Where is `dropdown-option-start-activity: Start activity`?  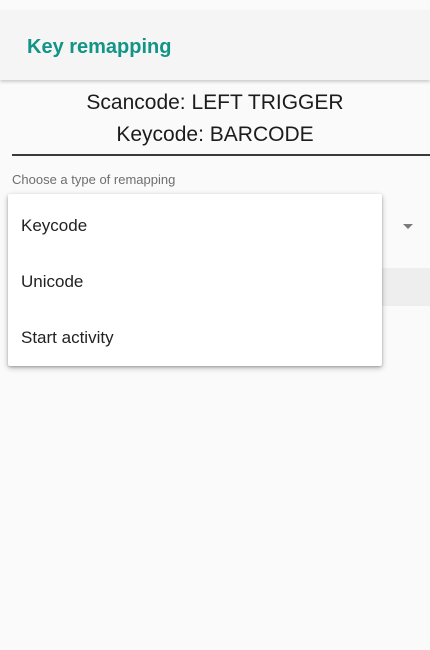
dropdown-option-start-activity: Start activity is located at coordinates (195, 338).